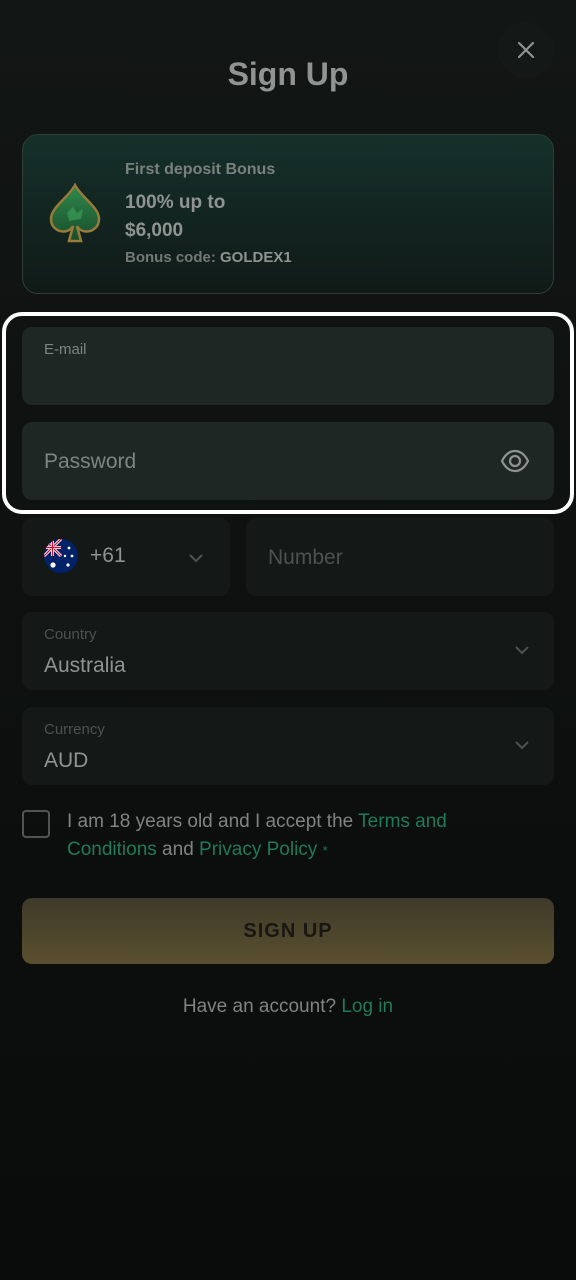 The height and width of the screenshot is (1280, 576). Describe the element at coordinates (154, 230) in the screenshot. I see `bonus-amount-line2: $6,000` at that location.